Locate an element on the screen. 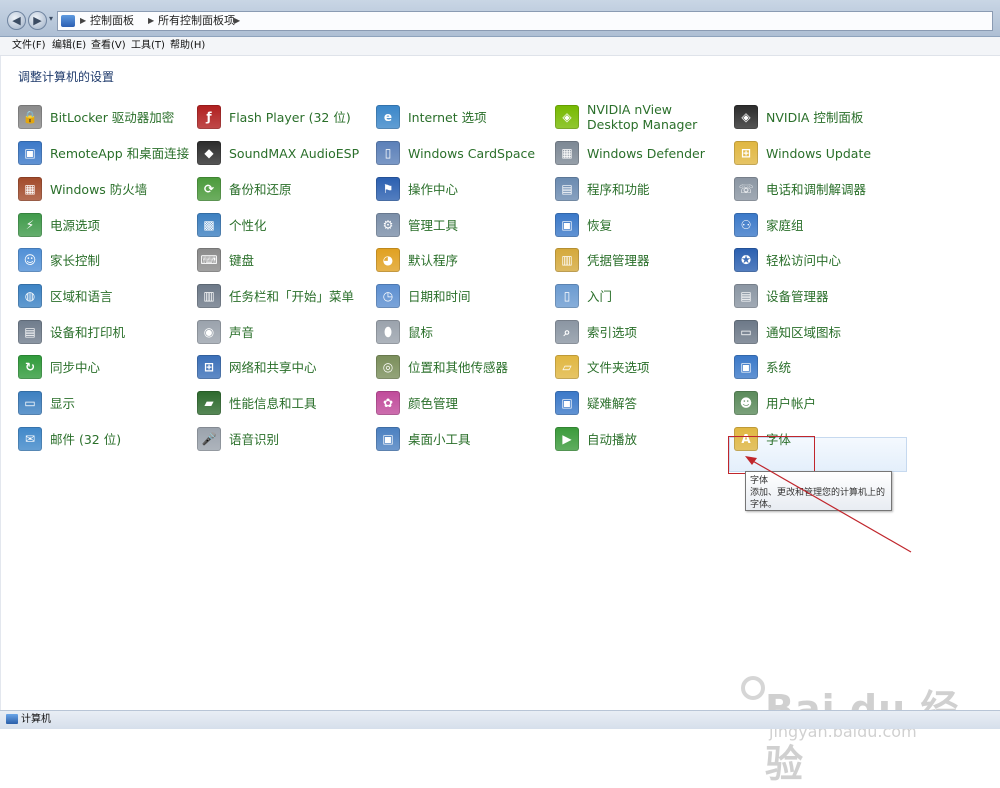 The width and height of the screenshot is (1000, 788). forward-arrow-icon: ▶ is located at coordinates (37, 20).